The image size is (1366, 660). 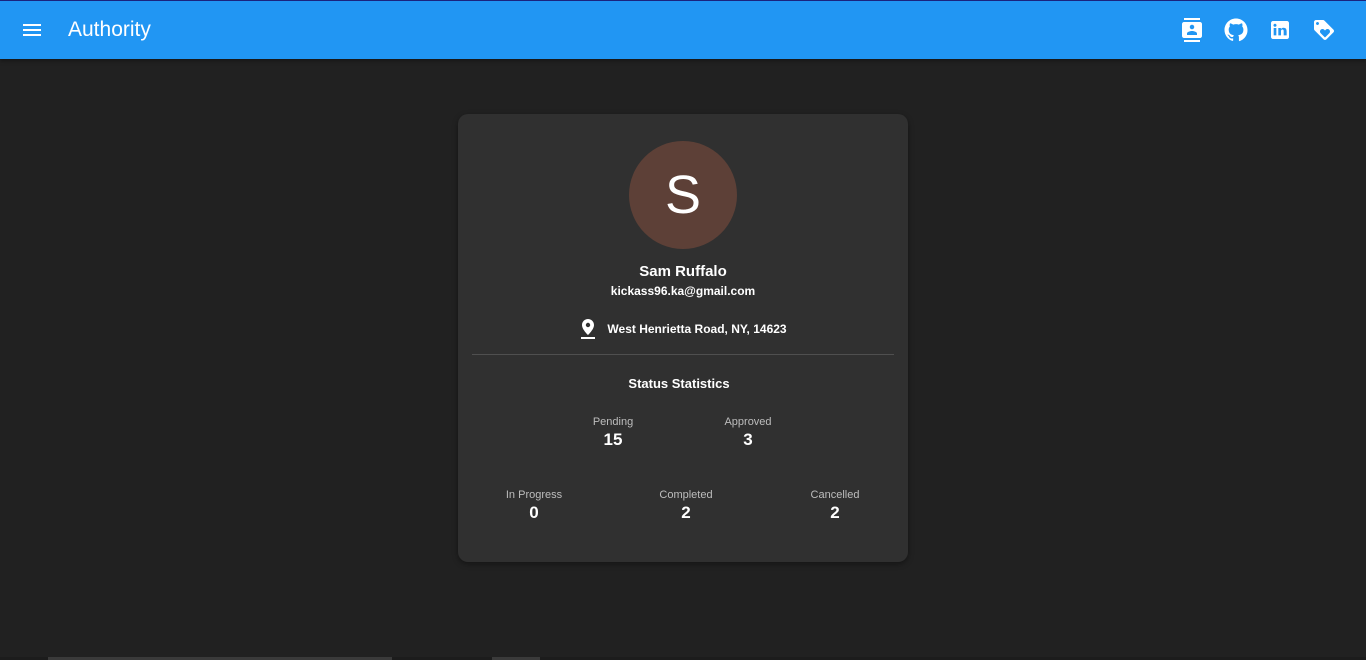 What do you see at coordinates (613, 439) in the screenshot?
I see `stat-value: 15` at bounding box center [613, 439].